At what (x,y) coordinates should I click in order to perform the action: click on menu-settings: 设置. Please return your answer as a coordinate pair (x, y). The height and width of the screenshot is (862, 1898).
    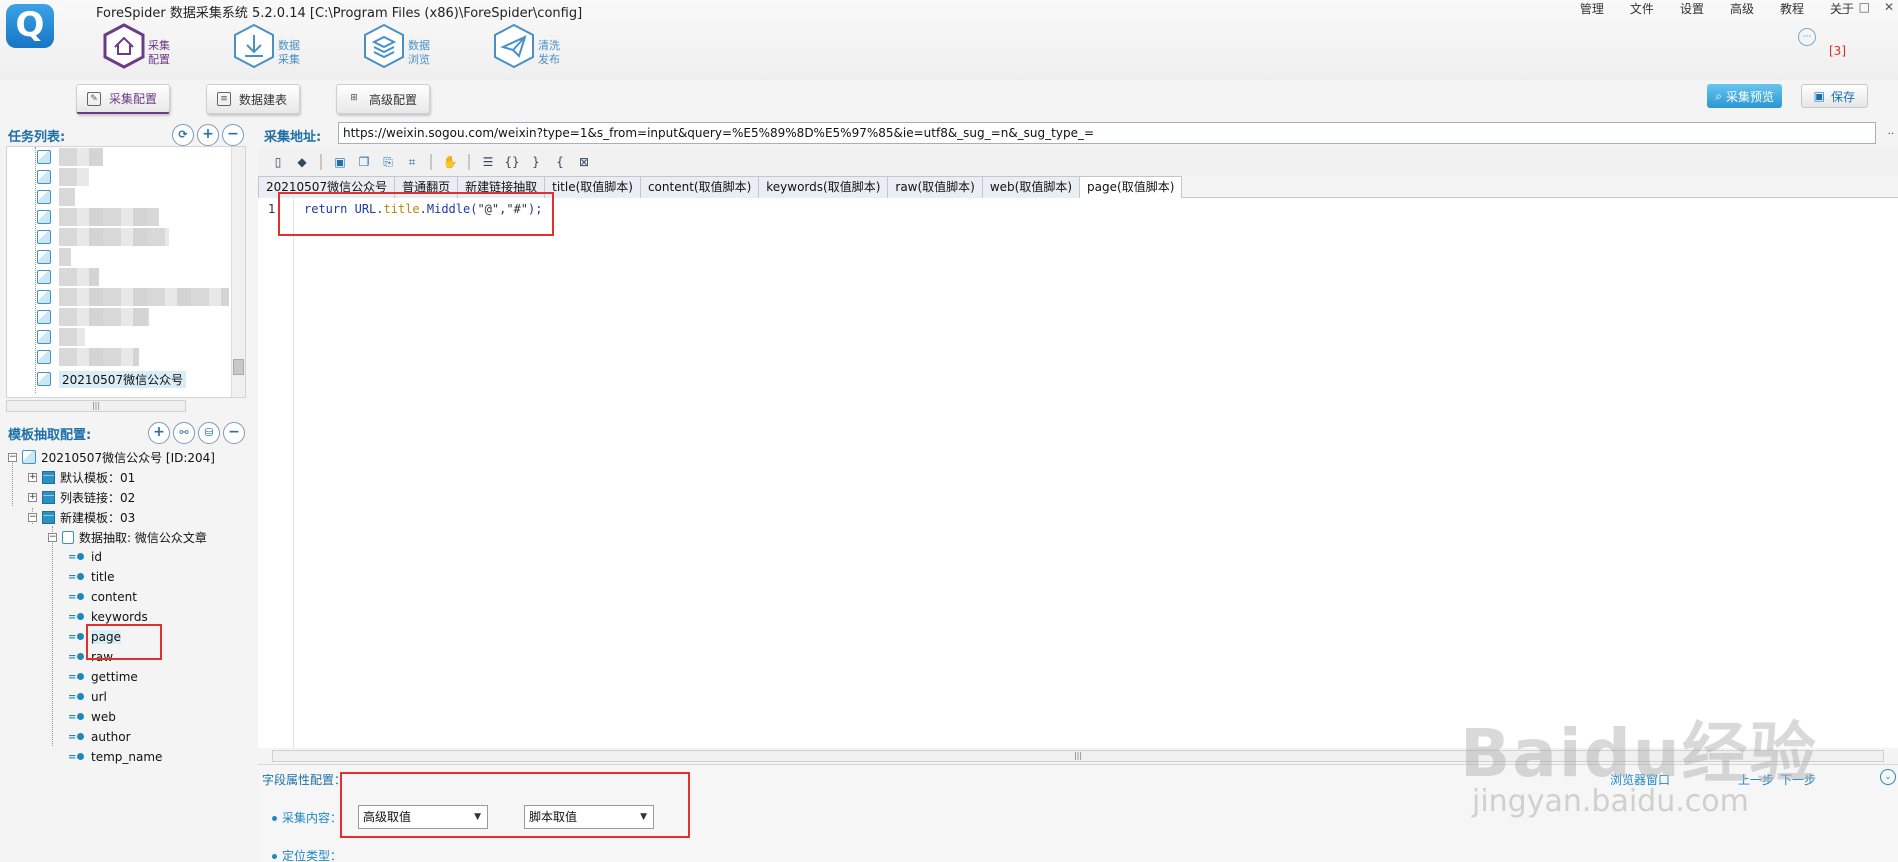
    Looking at the image, I should click on (1692, 8).